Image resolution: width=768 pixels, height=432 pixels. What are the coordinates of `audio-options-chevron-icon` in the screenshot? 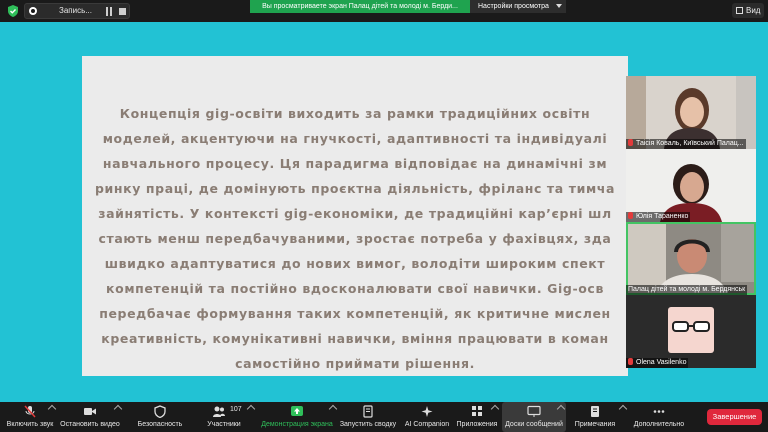 It's located at (52, 409).